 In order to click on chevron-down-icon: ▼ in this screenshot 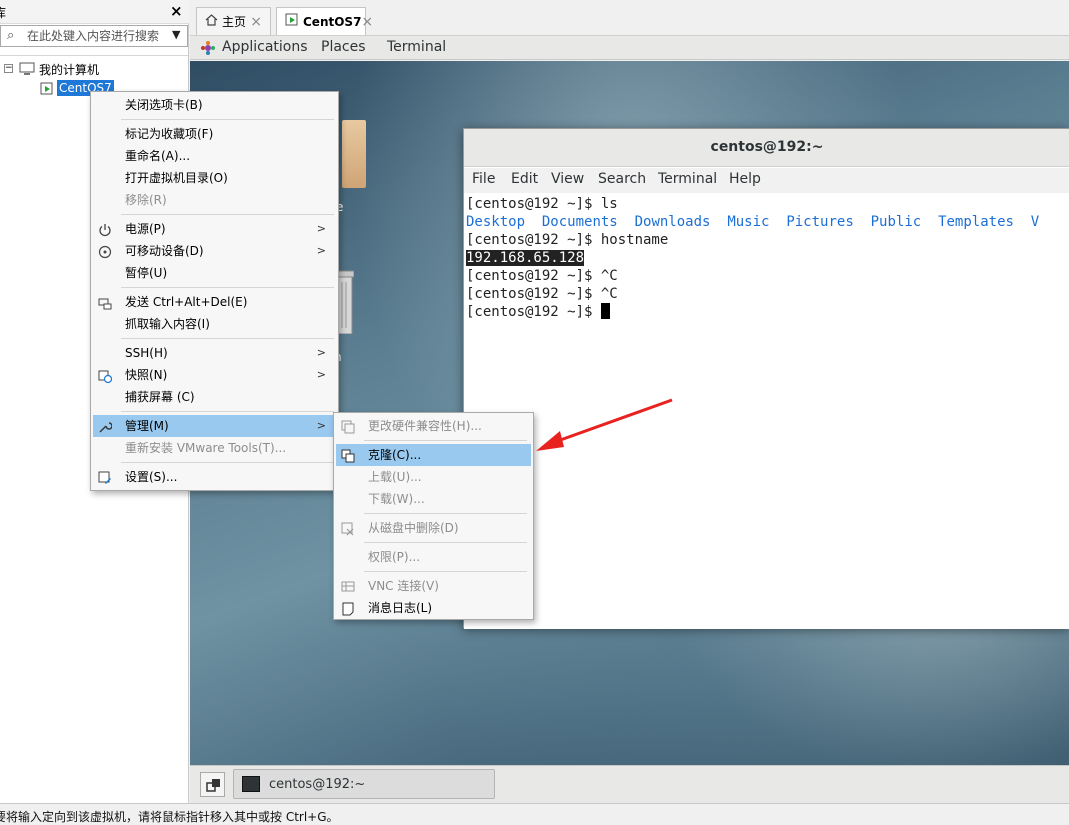, I will do `click(176, 34)`.